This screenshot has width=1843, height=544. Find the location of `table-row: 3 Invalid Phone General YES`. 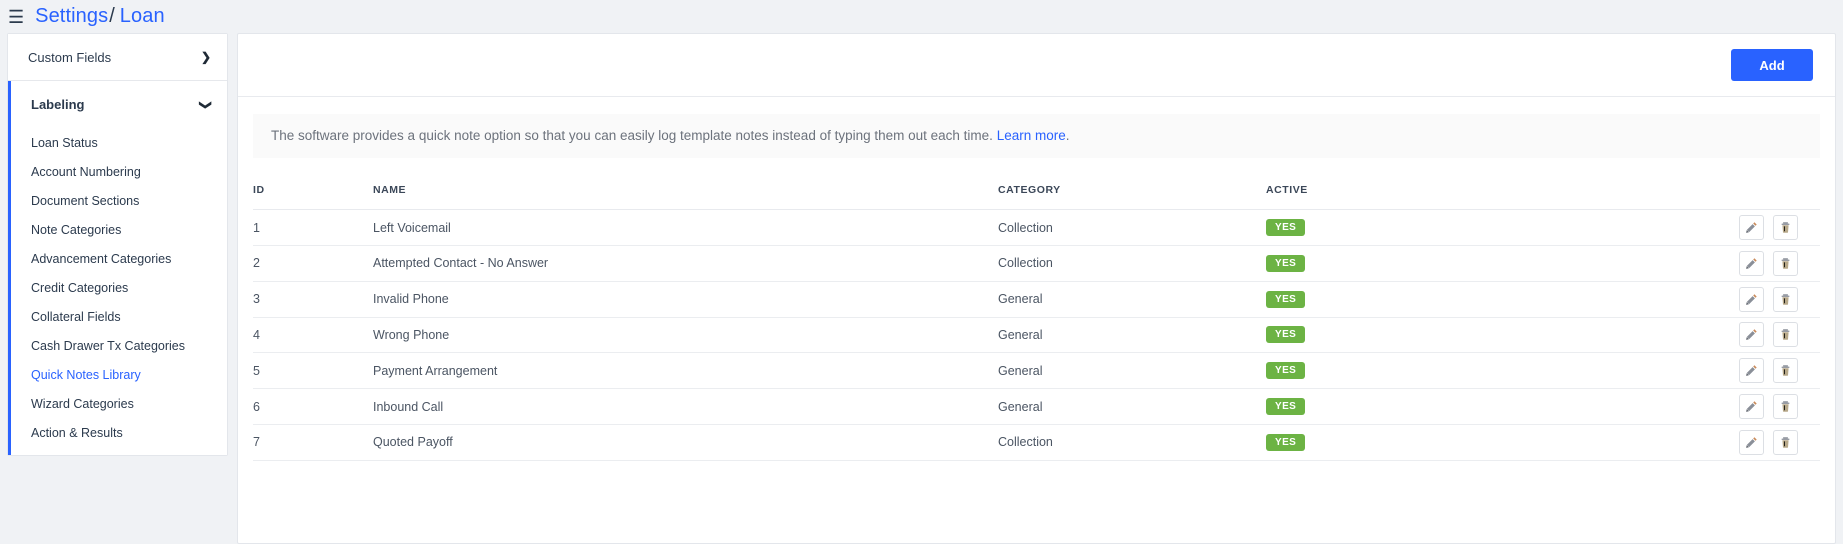

table-row: 3 Invalid Phone General YES is located at coordinates (1036, 299).